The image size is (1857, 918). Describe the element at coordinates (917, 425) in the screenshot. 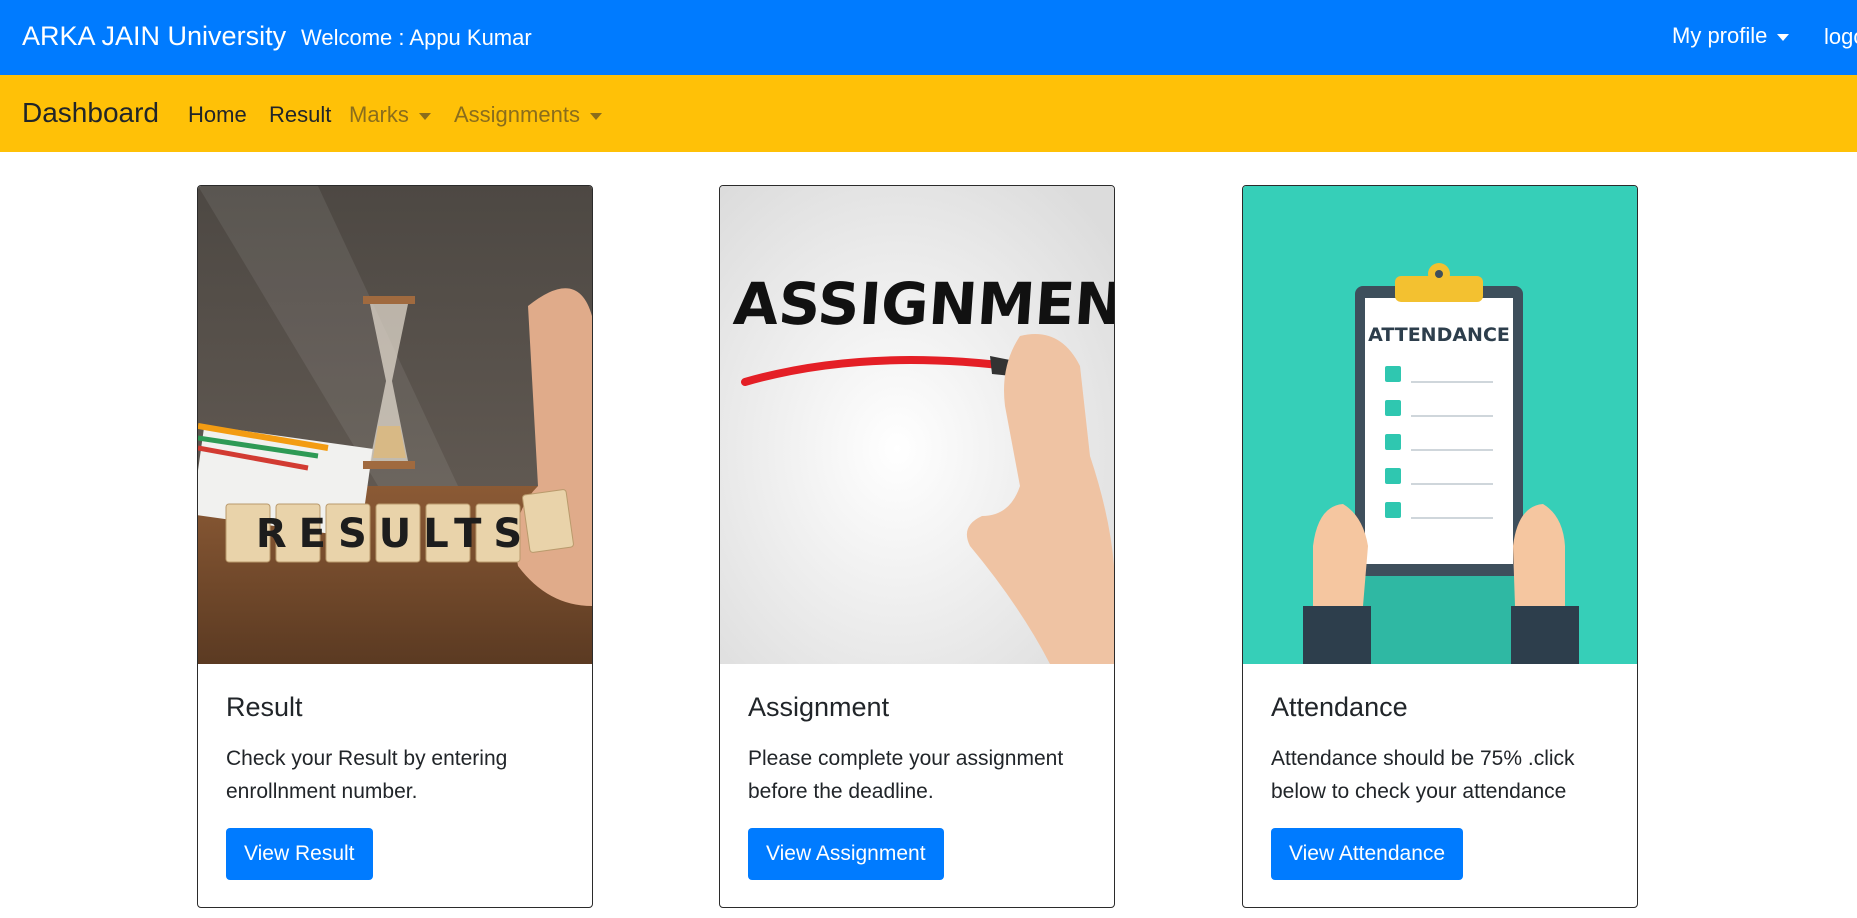

I see `assignment-image: ASSIGNMENT` at that location.